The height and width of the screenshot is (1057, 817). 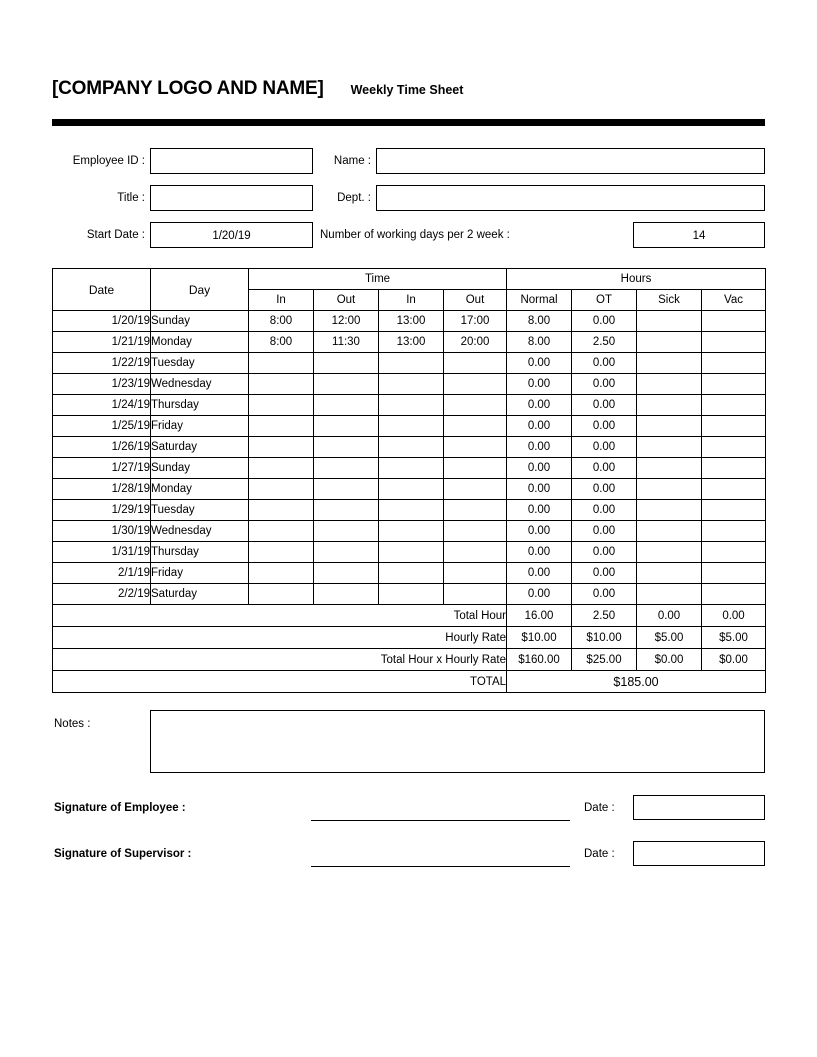 I want to click on cell-time-out-1: 12:00, so click(x=346, y=321).